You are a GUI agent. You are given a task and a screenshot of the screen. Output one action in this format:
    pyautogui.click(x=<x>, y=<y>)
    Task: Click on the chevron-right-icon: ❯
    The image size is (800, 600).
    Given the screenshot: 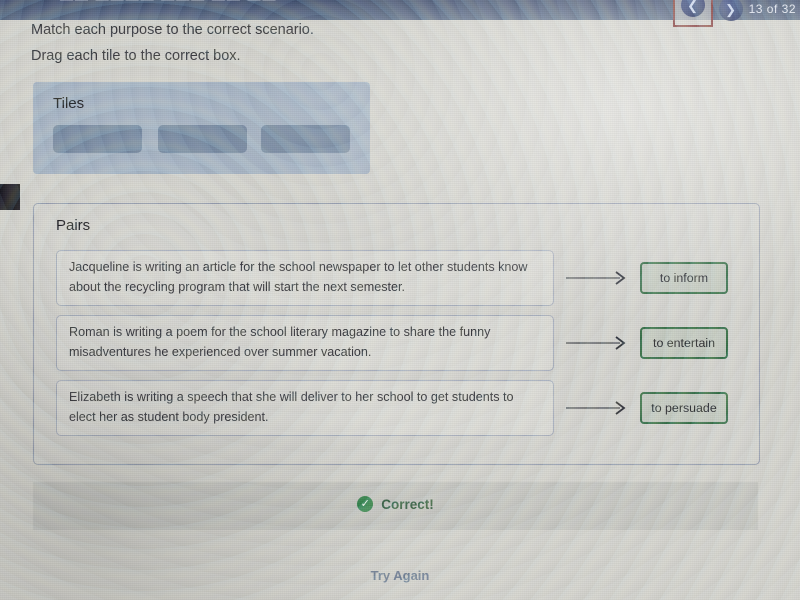 What is the action you would take?
    pyautogui.click(x=731, y=9)
    